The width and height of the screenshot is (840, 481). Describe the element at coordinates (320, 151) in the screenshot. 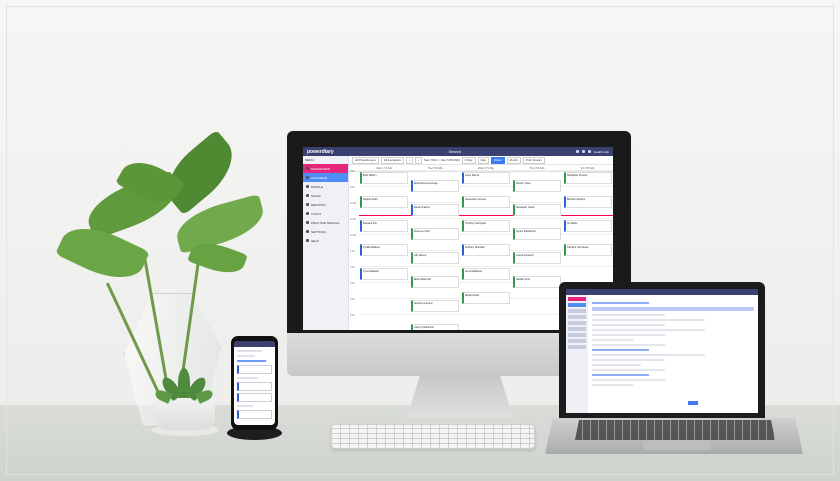

I see `app-logo: powerdiary` at that location.